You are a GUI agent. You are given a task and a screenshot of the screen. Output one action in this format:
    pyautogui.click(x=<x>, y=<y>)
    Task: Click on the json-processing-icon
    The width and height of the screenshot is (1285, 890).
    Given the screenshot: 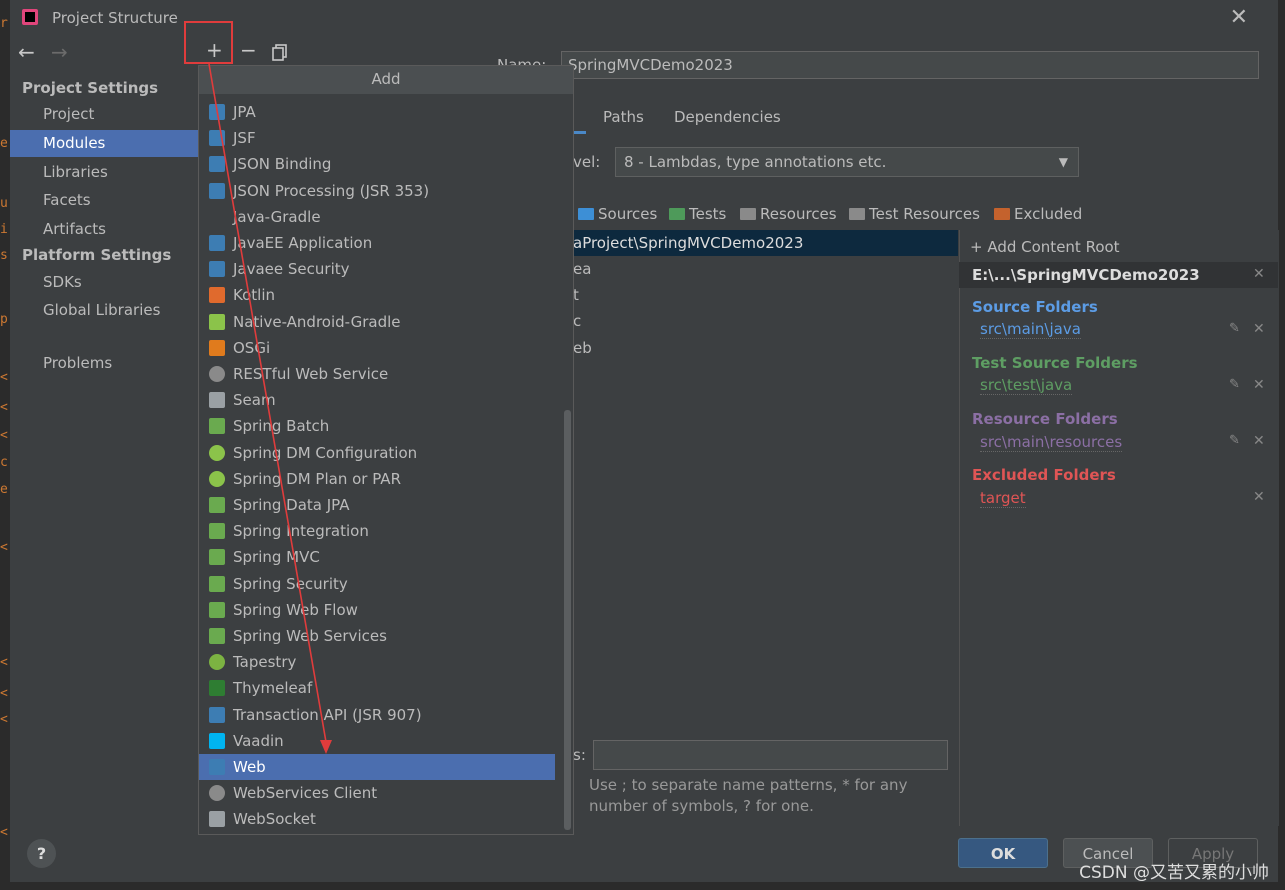 What is the action you would take?
    pyautogui.click(x=217, y=190)
    